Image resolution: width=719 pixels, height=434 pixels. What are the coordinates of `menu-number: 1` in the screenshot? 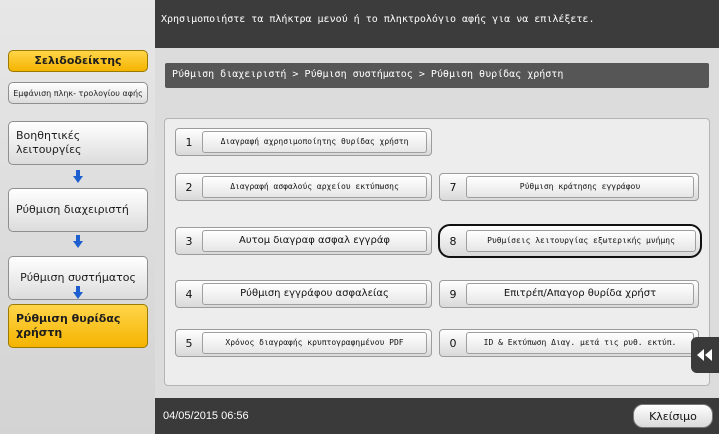 It's located at (189, 142).